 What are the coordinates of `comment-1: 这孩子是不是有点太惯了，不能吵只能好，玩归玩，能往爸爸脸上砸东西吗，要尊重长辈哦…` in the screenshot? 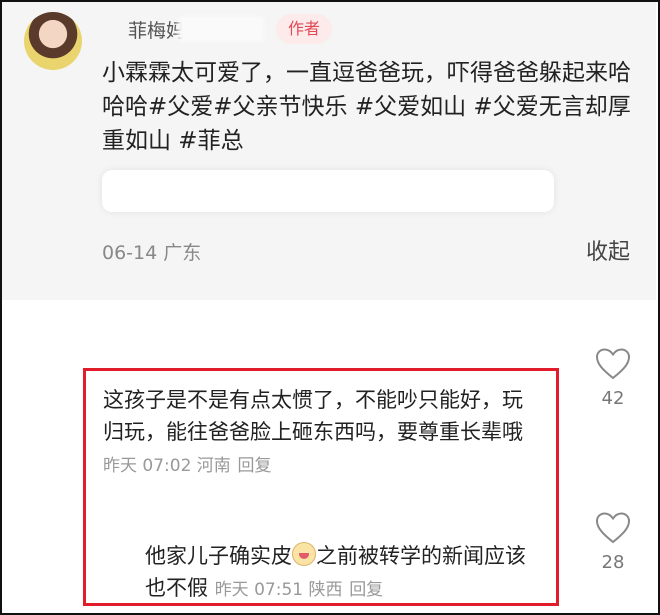 It's located at (323, 433).